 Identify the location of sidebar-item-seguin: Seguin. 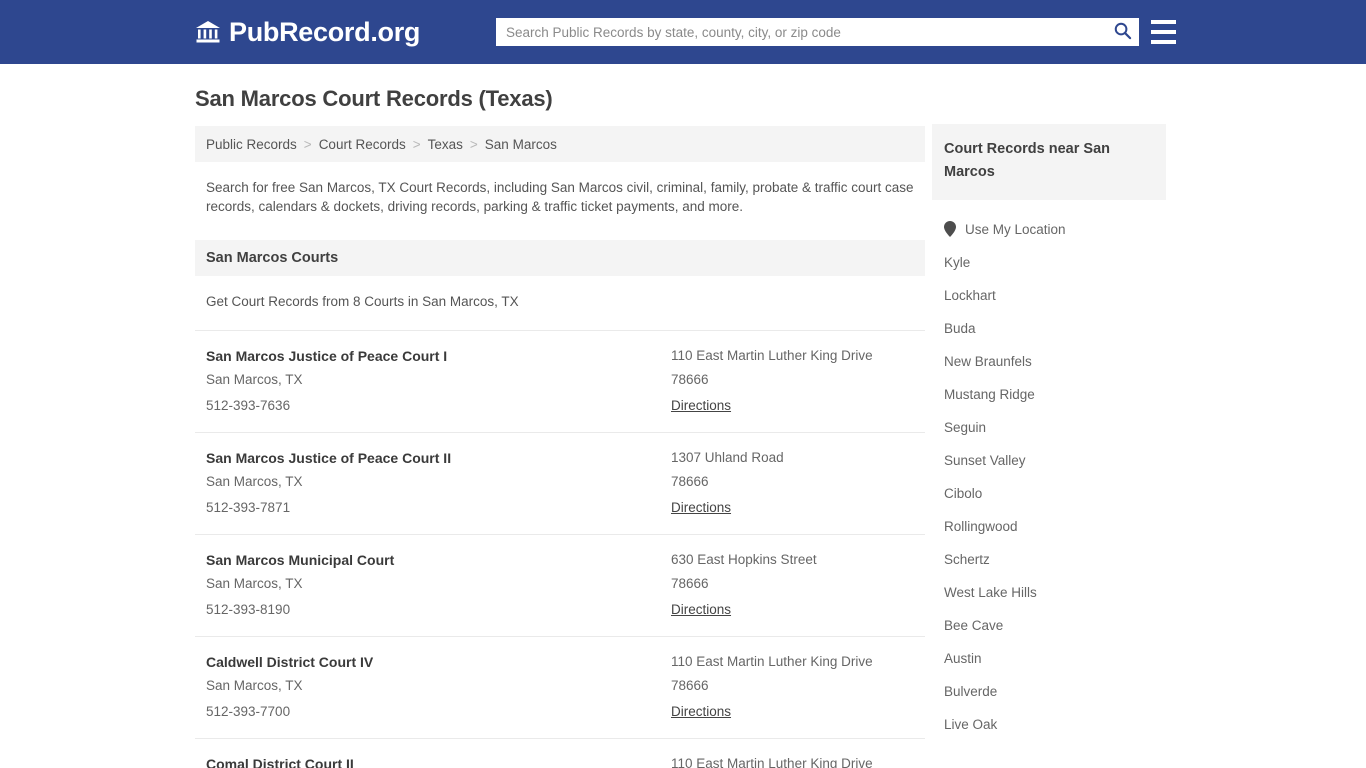
(1049, 427).